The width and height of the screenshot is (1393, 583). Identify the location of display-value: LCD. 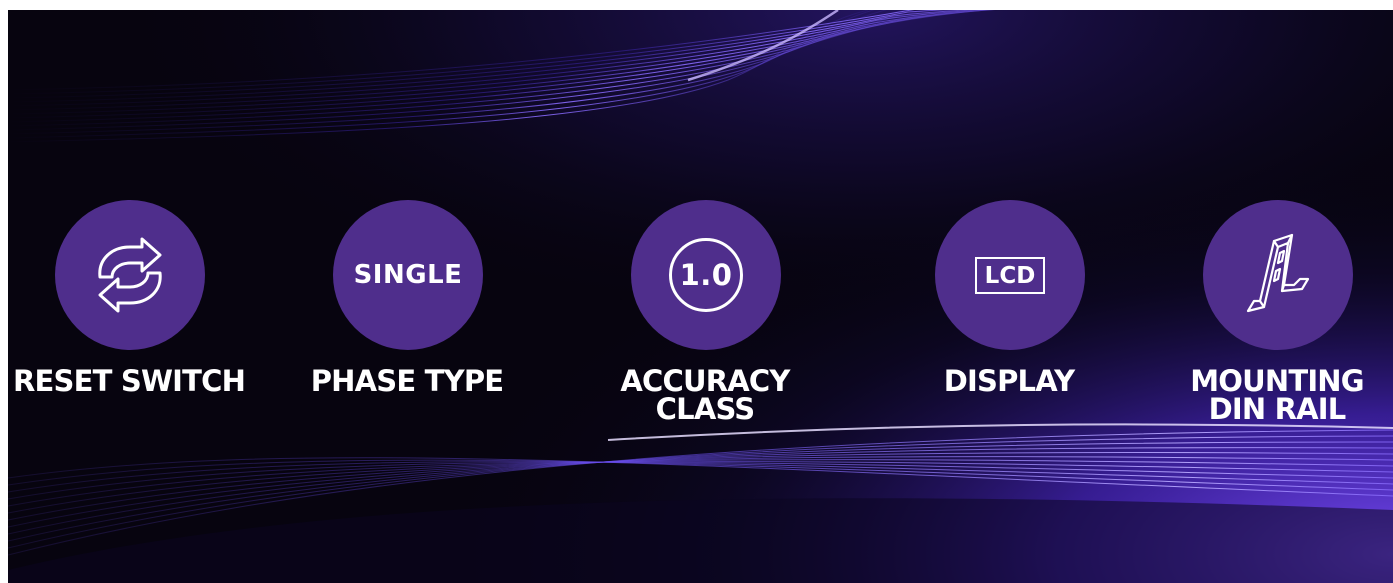
(1010, 275).